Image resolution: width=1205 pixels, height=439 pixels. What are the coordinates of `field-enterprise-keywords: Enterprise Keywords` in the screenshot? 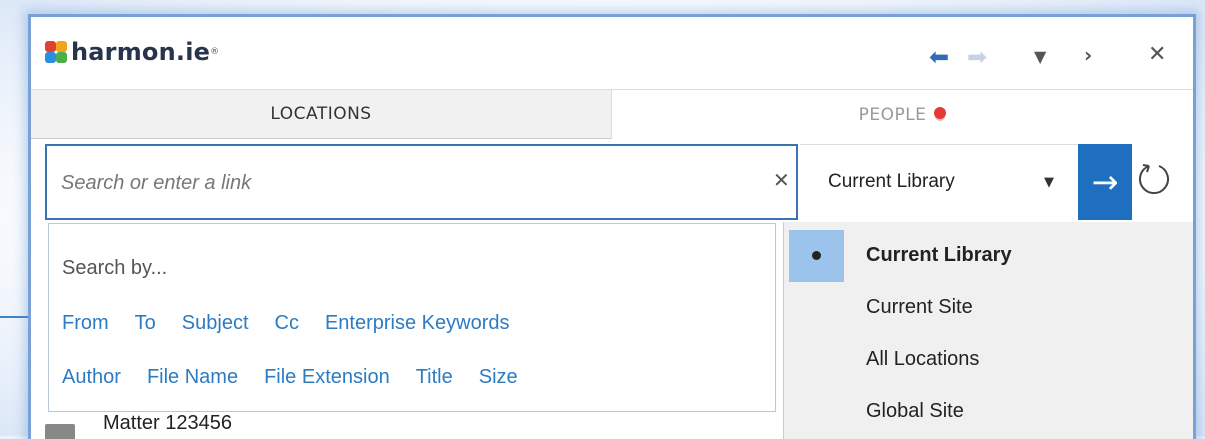 It's located at (417, 323).